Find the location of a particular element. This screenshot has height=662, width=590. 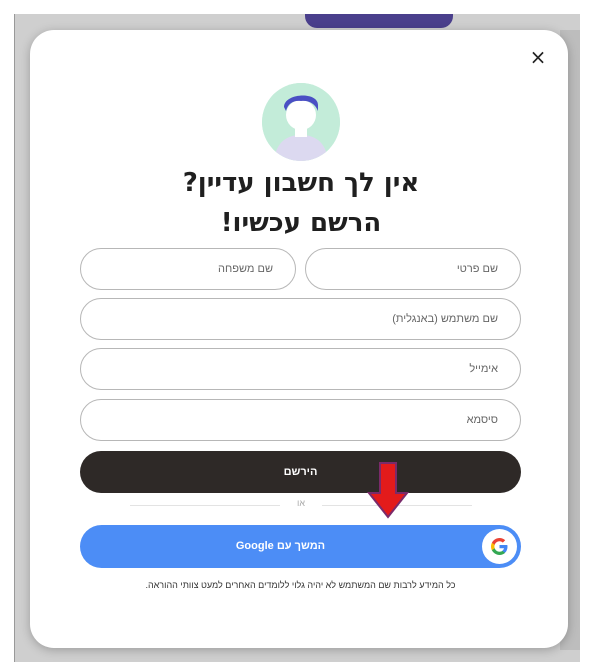

google-signin-button: המשך עם Google is located at coordinates (300, 546).